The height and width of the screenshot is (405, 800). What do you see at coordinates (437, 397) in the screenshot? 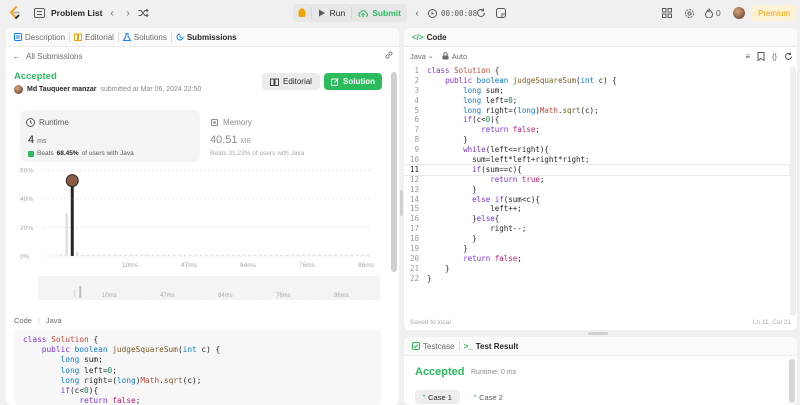
I see `case-1-tab: • Case 1` at bounding box center [437, 397].